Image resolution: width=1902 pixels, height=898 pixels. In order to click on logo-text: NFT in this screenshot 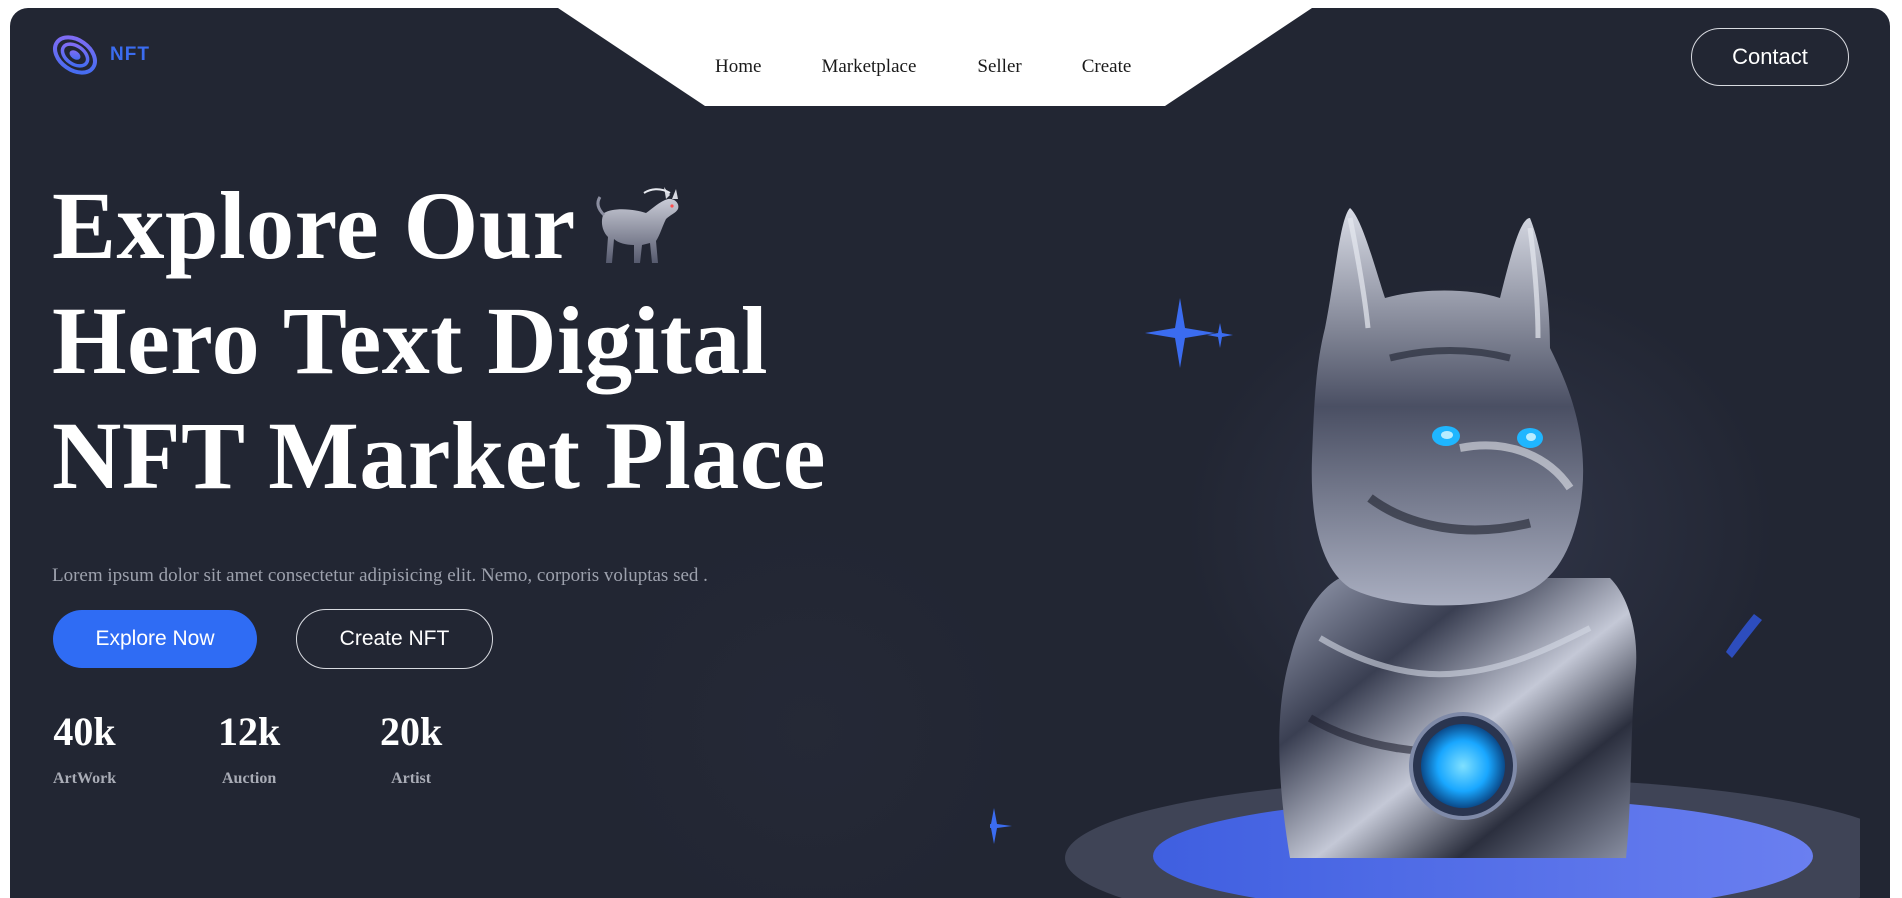, I will do `click(130, 54)`.